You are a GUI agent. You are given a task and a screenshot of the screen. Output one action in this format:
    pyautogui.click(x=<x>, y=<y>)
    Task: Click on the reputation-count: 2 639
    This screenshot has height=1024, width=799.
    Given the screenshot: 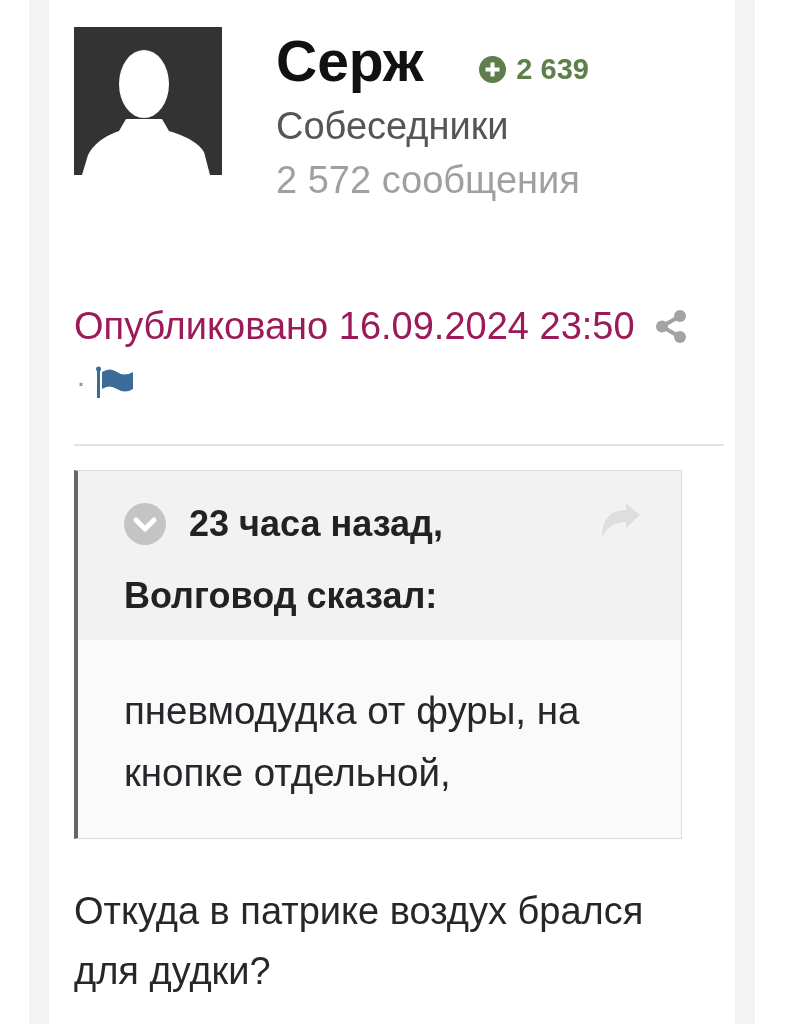 What is the action you would take?
    pyautogui.click(x=552, y=69)
    